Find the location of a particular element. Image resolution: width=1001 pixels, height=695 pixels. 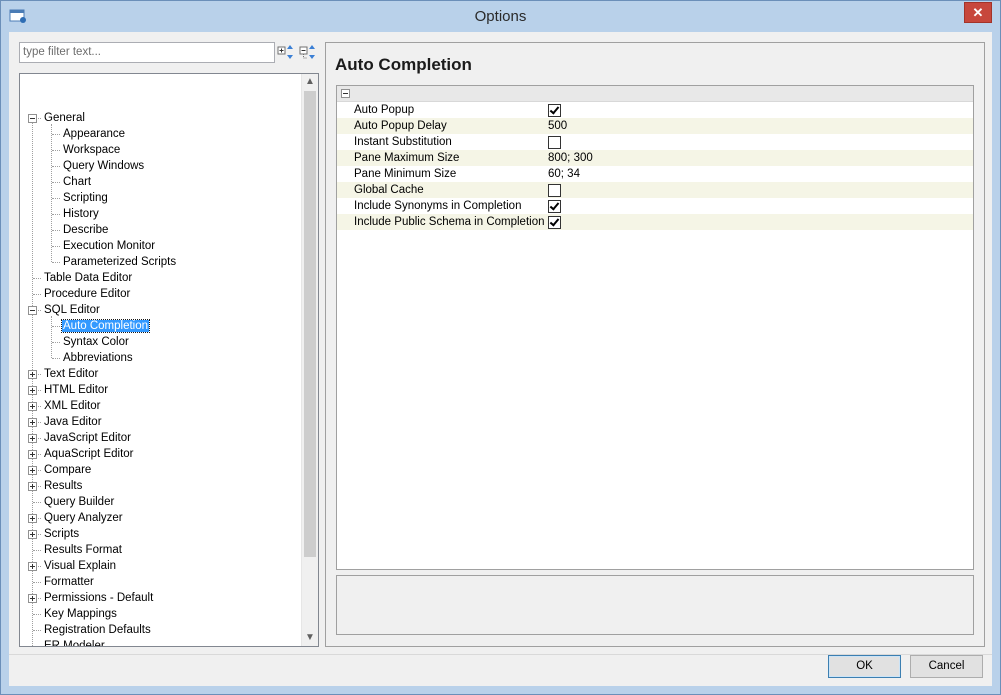

scroll-down-icon: ▼ is located at coordinates (310, 638).